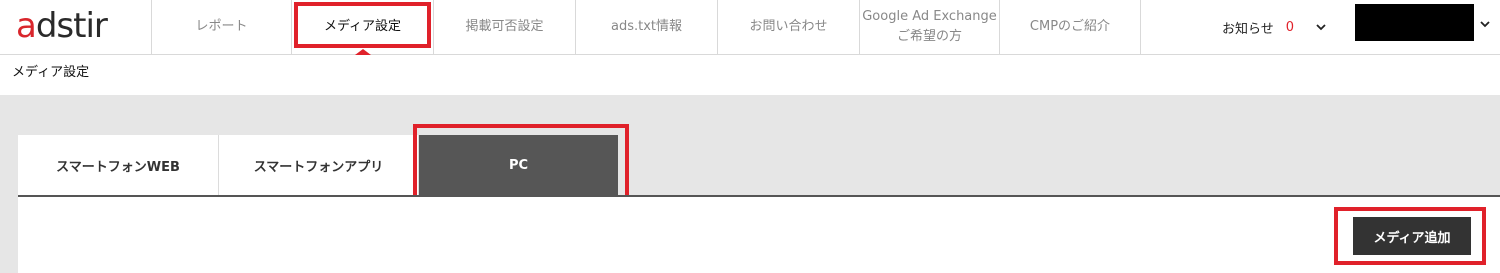 This screenshot has width=1500, height=273. Describe the element at coordinates (1412, 236) in the screenshot. I see `add-media-button: メディア追加` at that location.